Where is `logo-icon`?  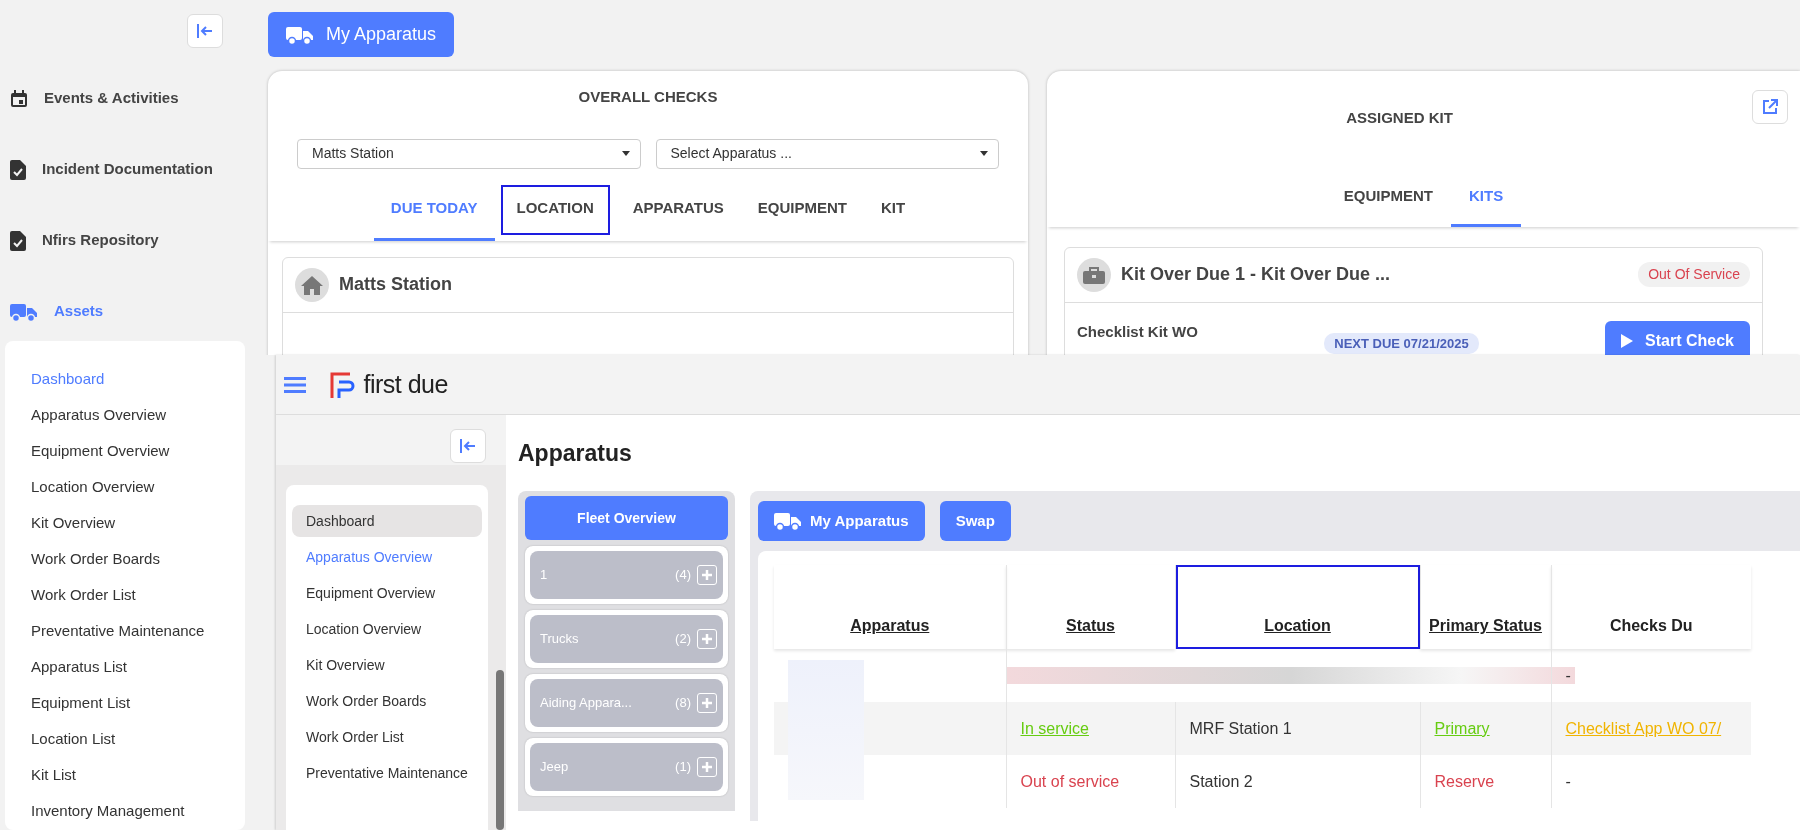
logo-icon is located at coordinates (343, 384).